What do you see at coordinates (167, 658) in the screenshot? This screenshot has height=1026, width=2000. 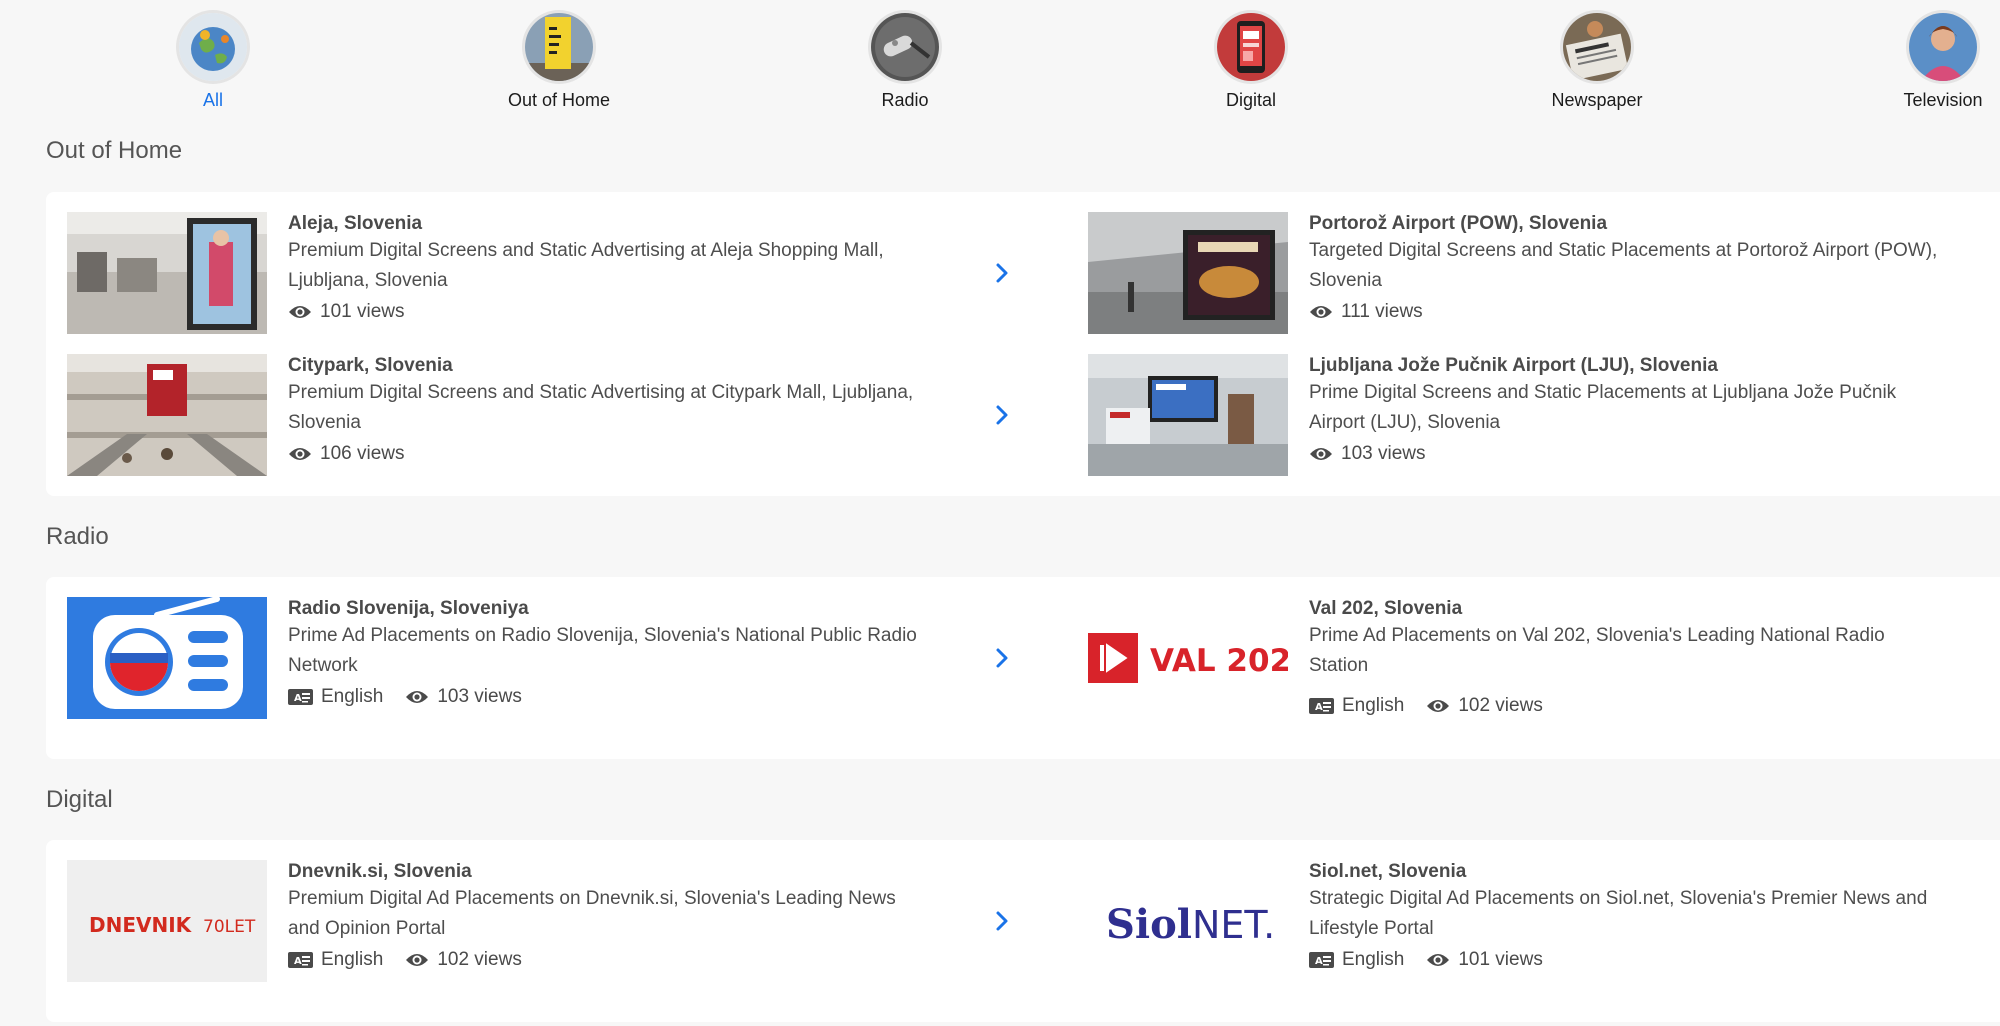 I see `radio-slovenija-logo` at bounding box center [167, 658].